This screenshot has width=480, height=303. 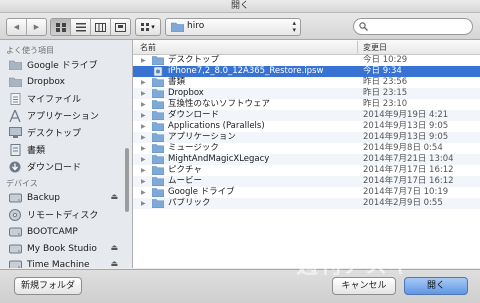 What do you see at coordinates (306, 137) in the screenshot?
I see `table-row: ▶ アプリケーション 2014年9月13日 9:05` at bounding box center [306, 137].